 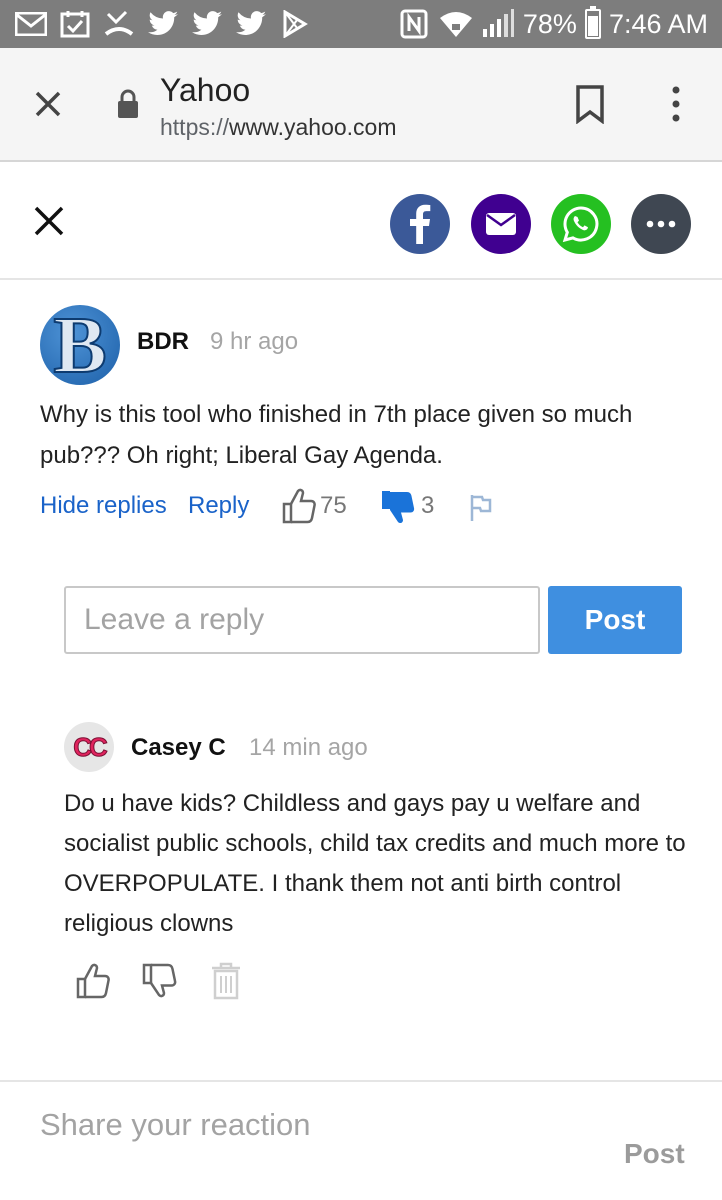 I want to click on reply-thumbs-up-icon, so click(x=94, y=981).